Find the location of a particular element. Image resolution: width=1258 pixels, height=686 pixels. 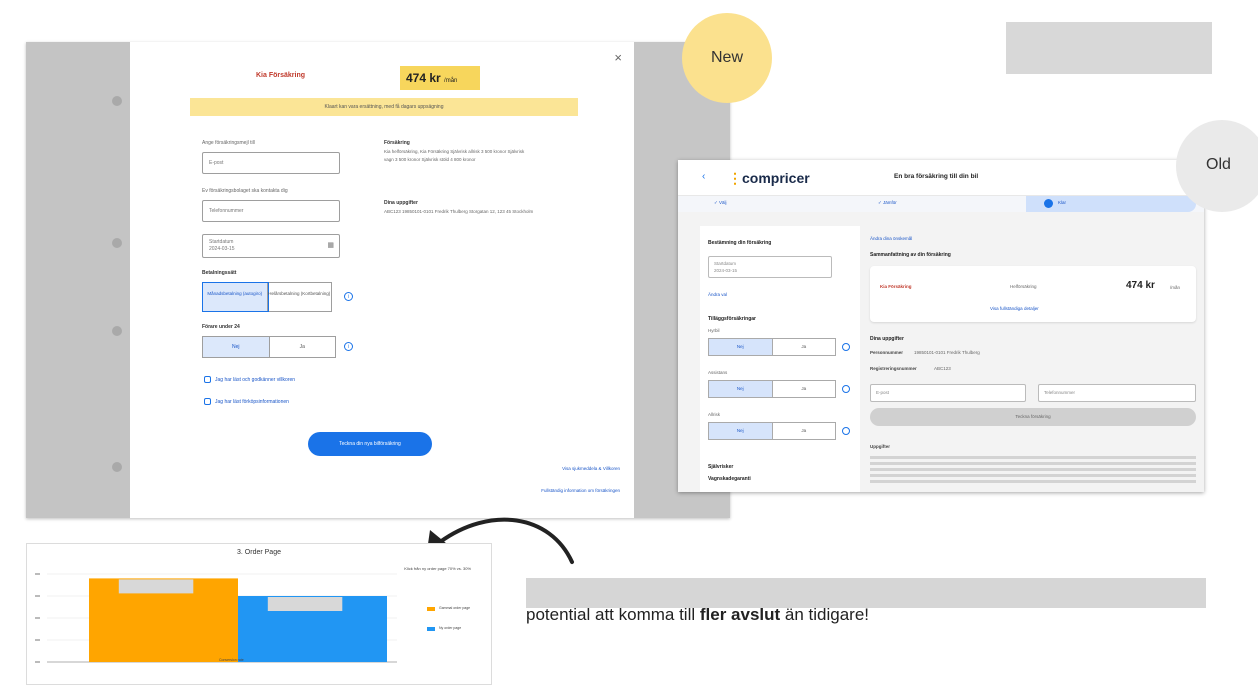

old-email-field: E-post is located at coordinates (948, 393).